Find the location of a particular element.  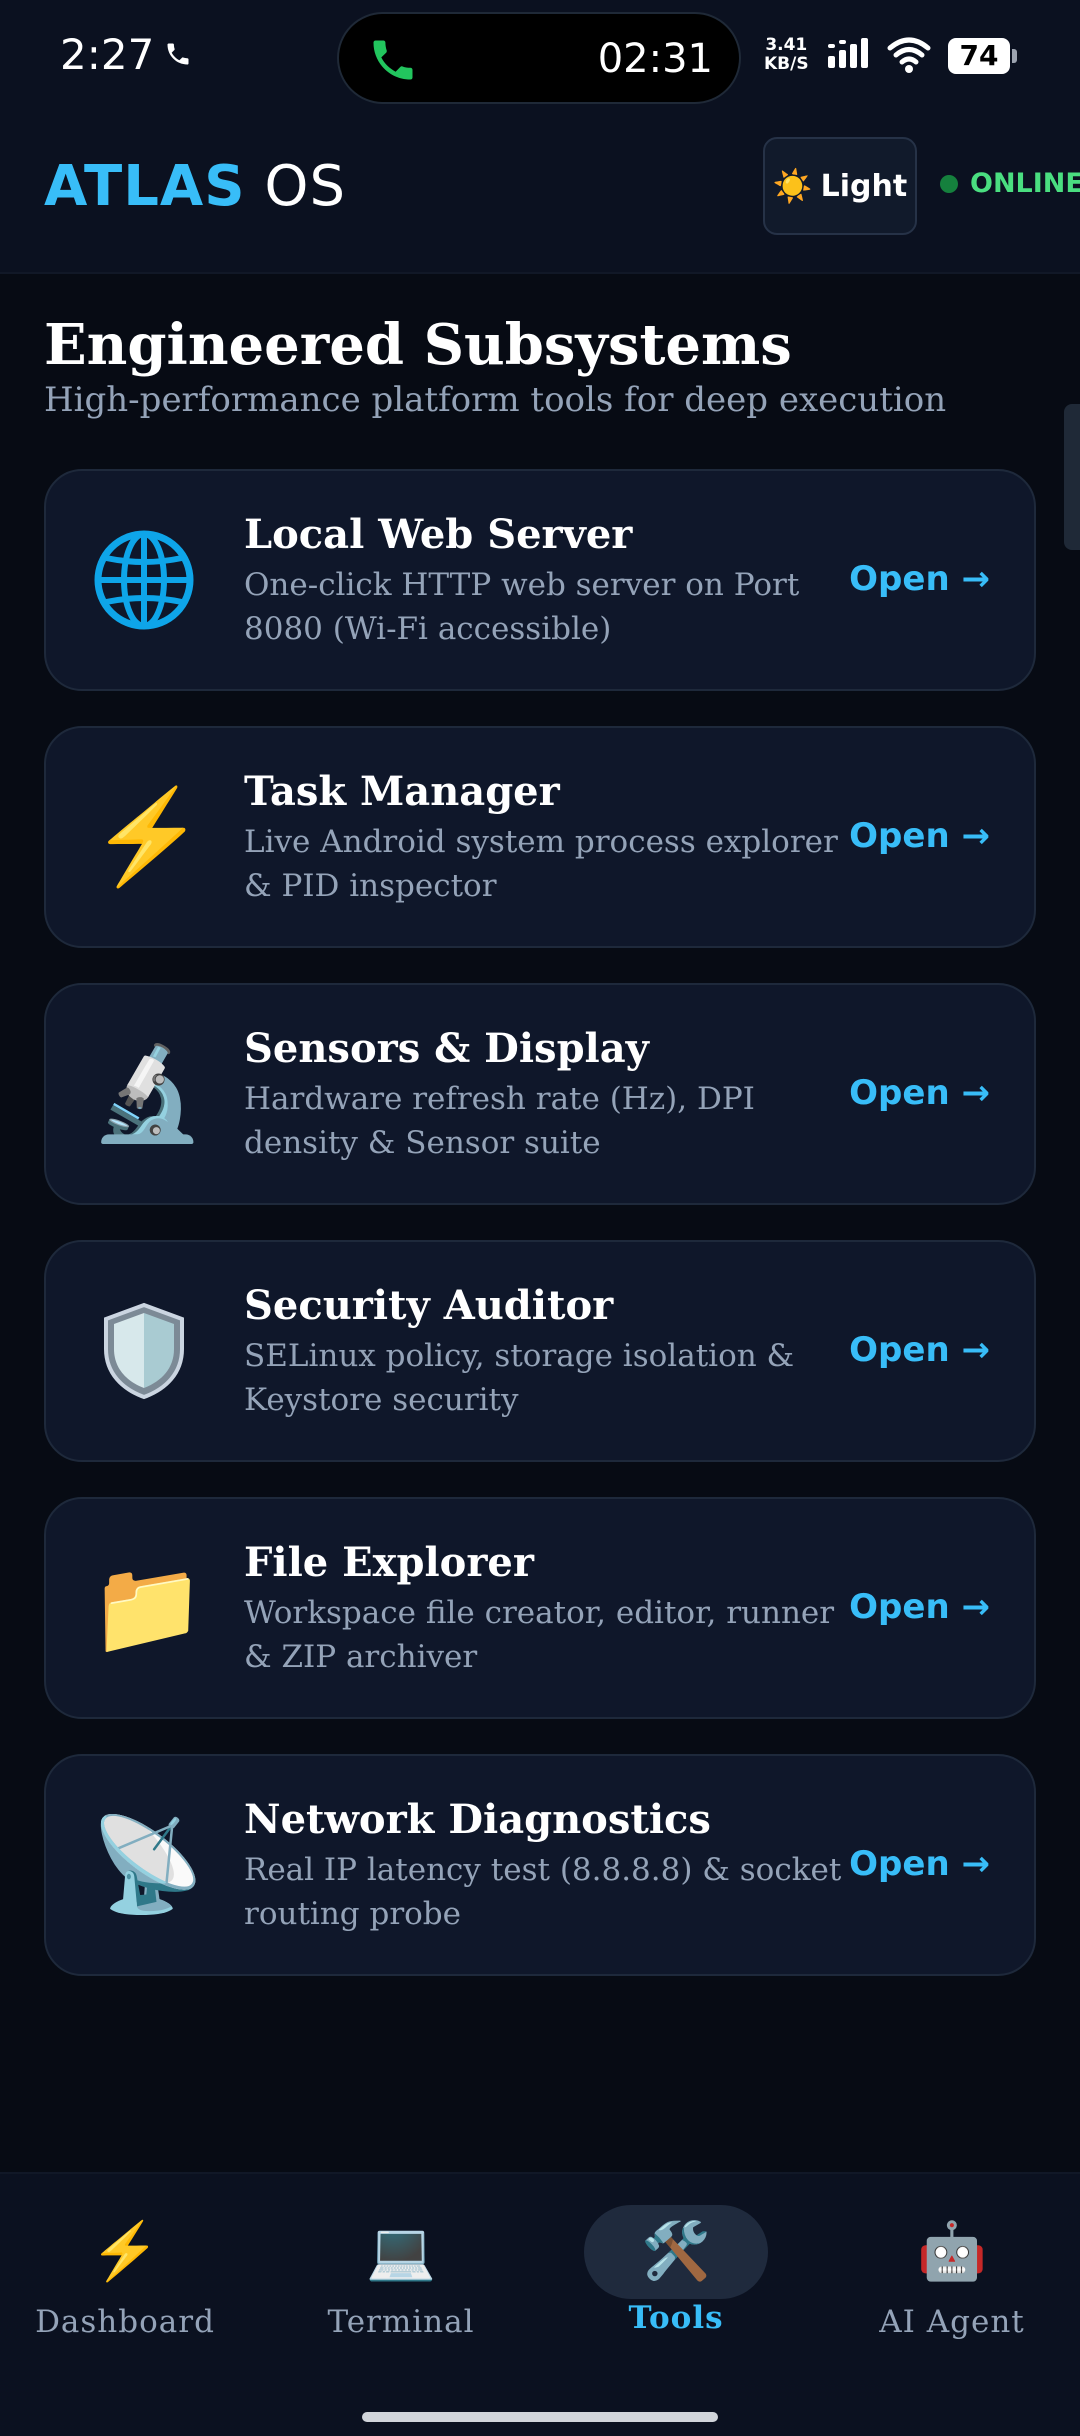

battery-indicator: 74 is located at coordinates (982, 56).